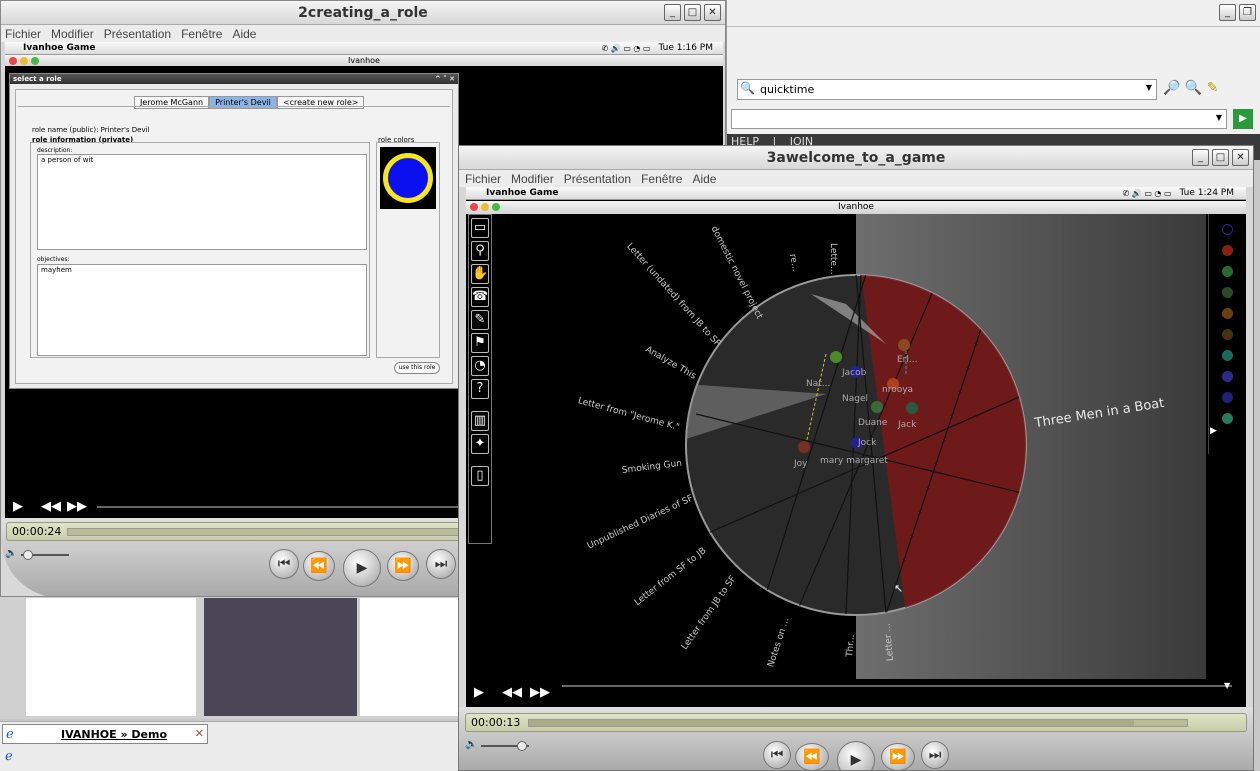 Image resolution: width=1260 pixels, height=771 pixels. Describe the element at coordinates (364, 48) in the screenshot. I see `mac-menubar: Ivanhoe Game ✆ 🔊 ▭ ◔ ▭ Tue 1:16 PM` at that location.